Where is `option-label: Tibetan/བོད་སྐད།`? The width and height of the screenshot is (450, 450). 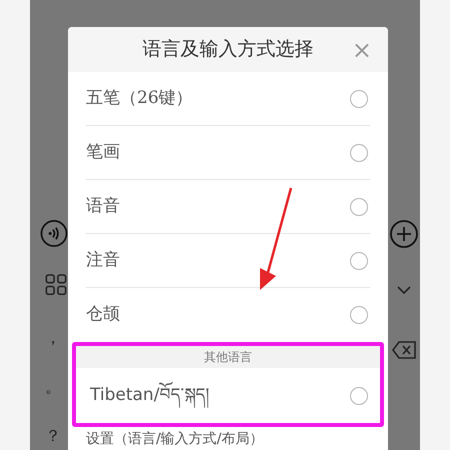
option-label: Tibetan/བོད་སྐད། is located at coordinates (150, 395).